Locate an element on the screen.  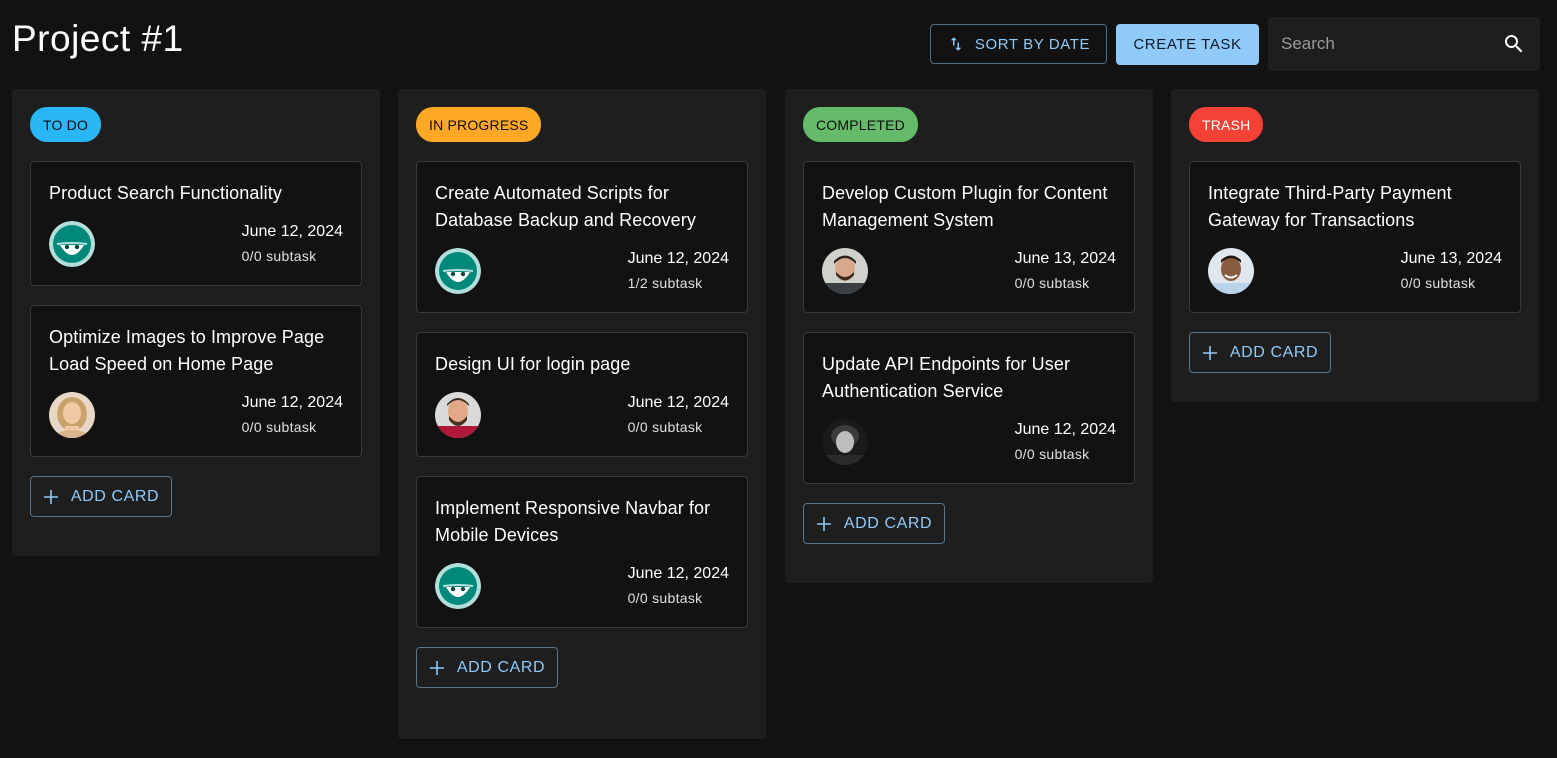
page-title: Project #1 is located at coordinates (98, 38).